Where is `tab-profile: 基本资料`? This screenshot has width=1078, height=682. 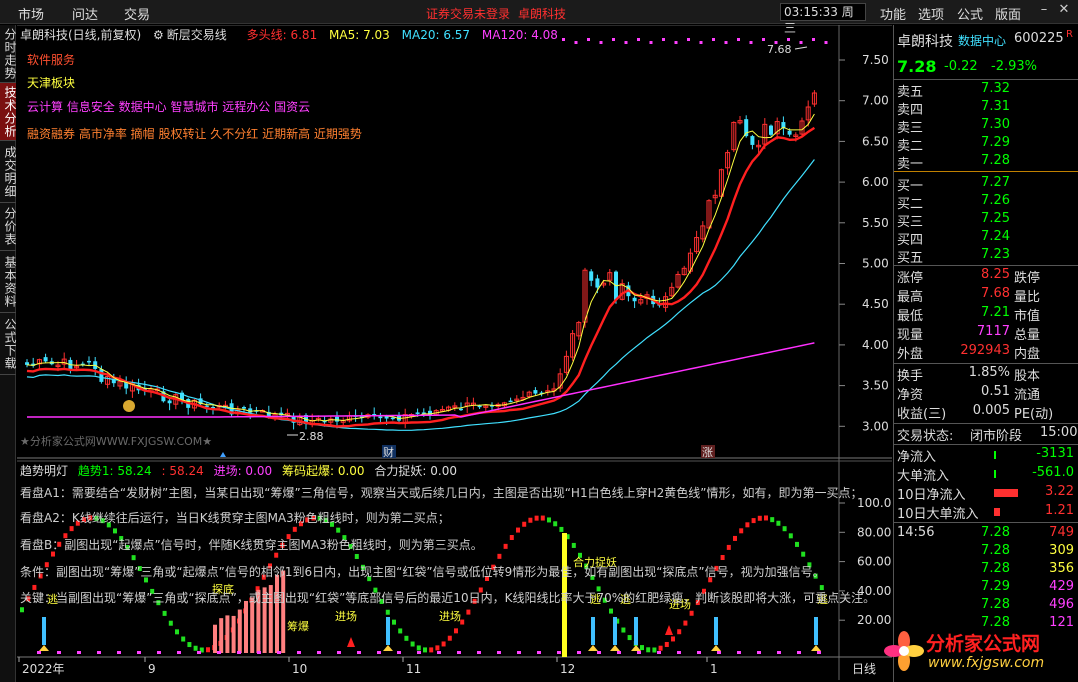
tab-profile: 基本资料 is located at coordinates (8, 282).